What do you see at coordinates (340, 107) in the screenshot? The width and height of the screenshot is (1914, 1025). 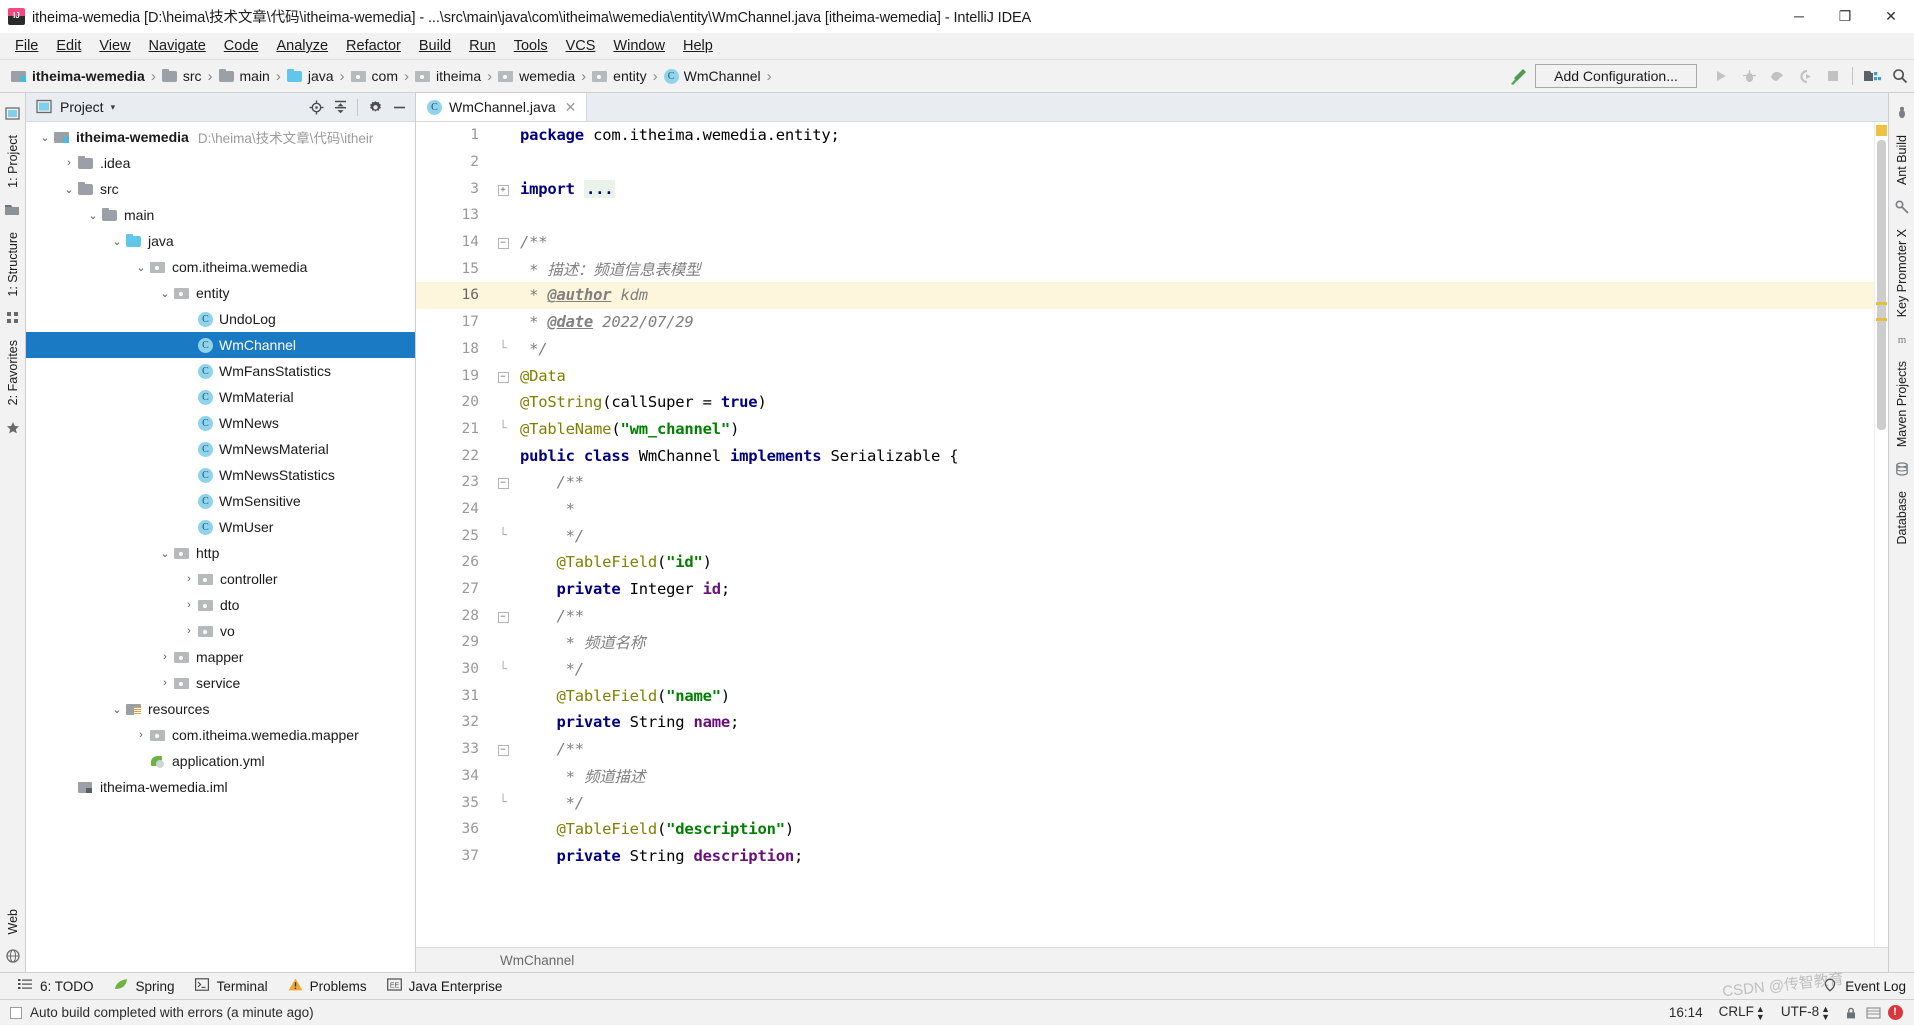 I see `collapse-all-icon` at bounding box center [340, 107].